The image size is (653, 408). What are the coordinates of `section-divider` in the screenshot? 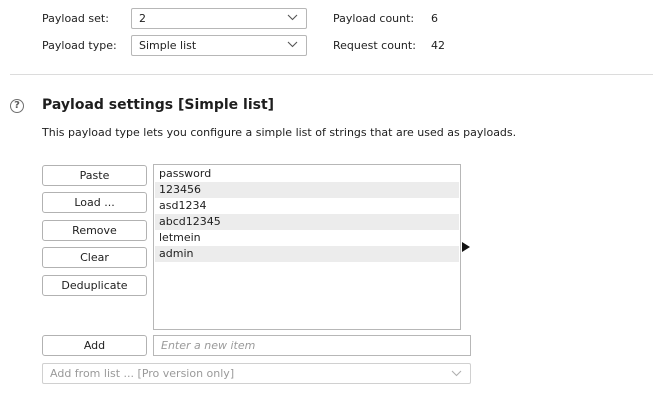 It's located at (331, 74).